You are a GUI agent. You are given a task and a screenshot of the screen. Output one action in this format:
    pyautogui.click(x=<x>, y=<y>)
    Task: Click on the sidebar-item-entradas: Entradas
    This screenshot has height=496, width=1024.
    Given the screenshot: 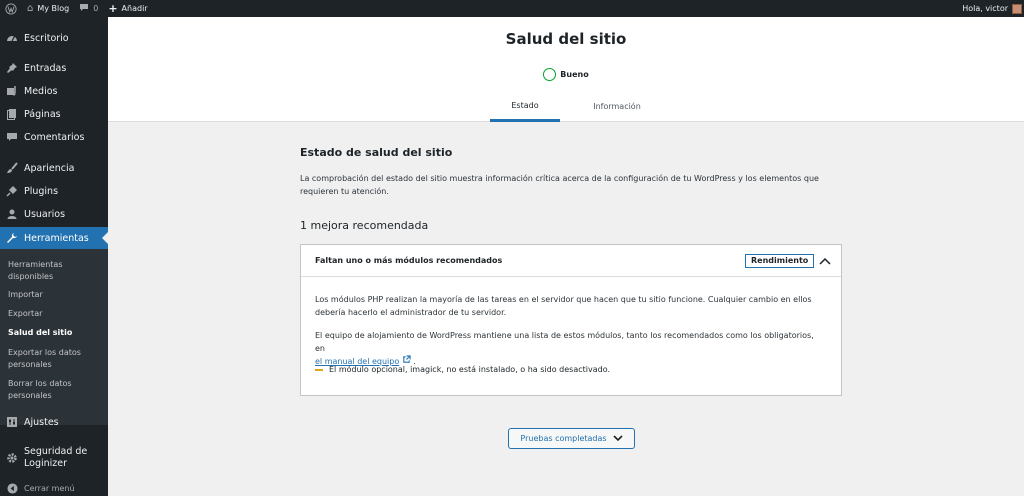 What is the action you would take?
    pyautogui.click(x=54, y=68)
    